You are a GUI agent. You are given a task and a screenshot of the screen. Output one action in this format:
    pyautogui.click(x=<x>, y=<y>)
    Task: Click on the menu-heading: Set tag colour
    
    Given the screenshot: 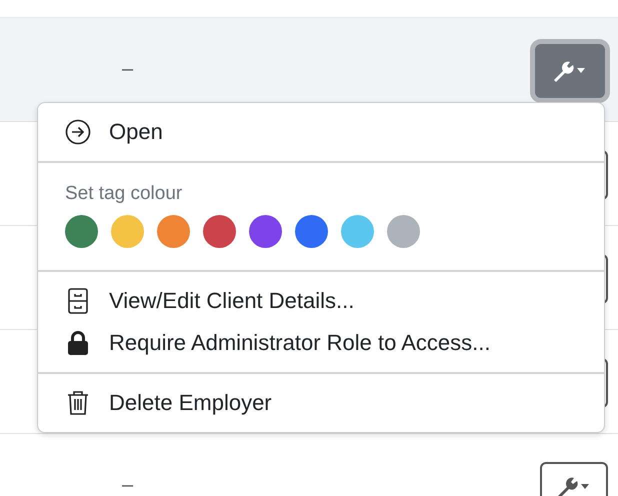 What is the action you would take?
    pyautogui.click(x=124, y=194)
    